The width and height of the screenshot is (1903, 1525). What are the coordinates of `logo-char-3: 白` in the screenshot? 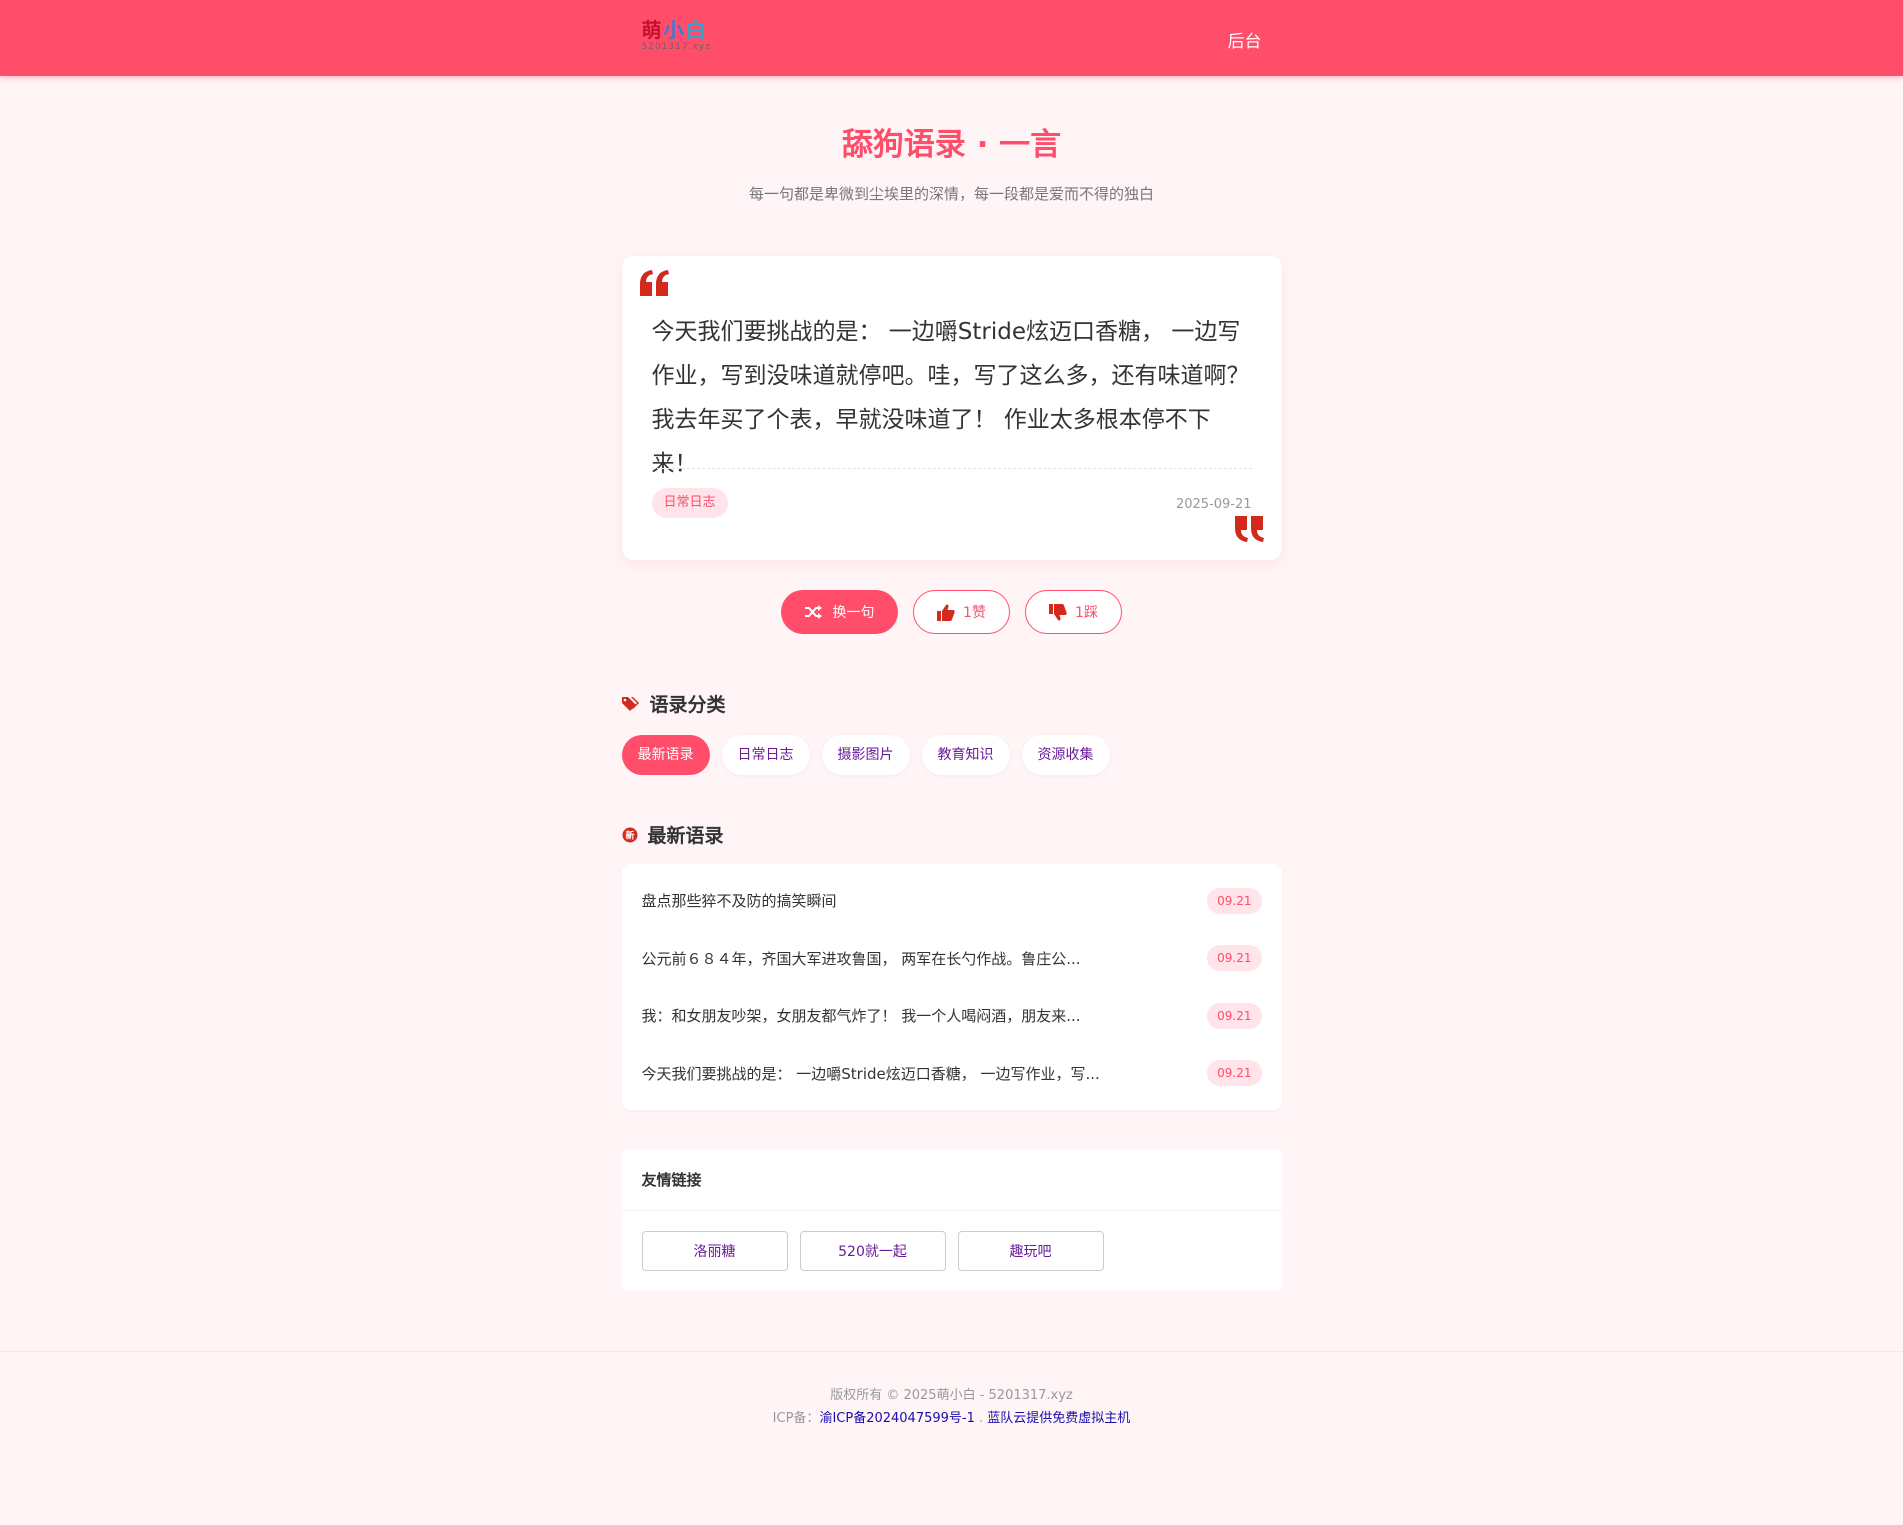 It's located at (696, 30).